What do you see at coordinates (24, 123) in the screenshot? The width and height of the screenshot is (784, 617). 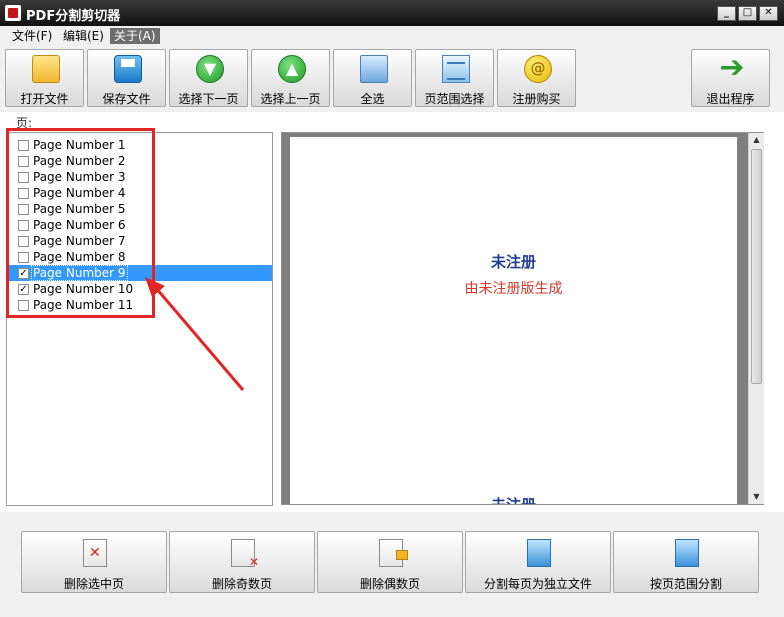 I see `page-list-label: 页:` at bounding box center [24, 123].